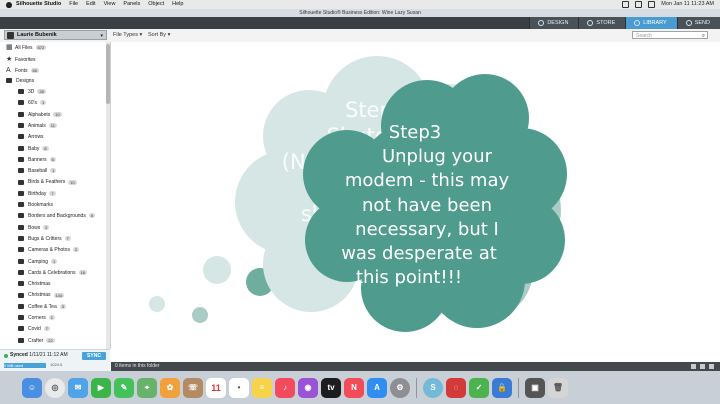 Image resolution: width=720 pixels, height=404 pixels. What do you see at coordinates (54, 261) in the screenshot?
I see `count-badge: 1` at bounding box center [54, 261].